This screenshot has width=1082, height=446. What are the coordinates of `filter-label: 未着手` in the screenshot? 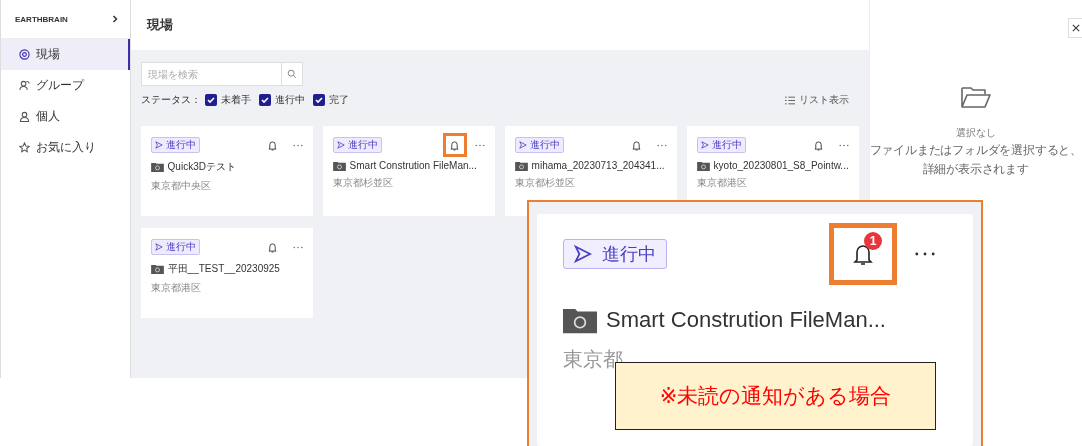 It's located at (235, 100).